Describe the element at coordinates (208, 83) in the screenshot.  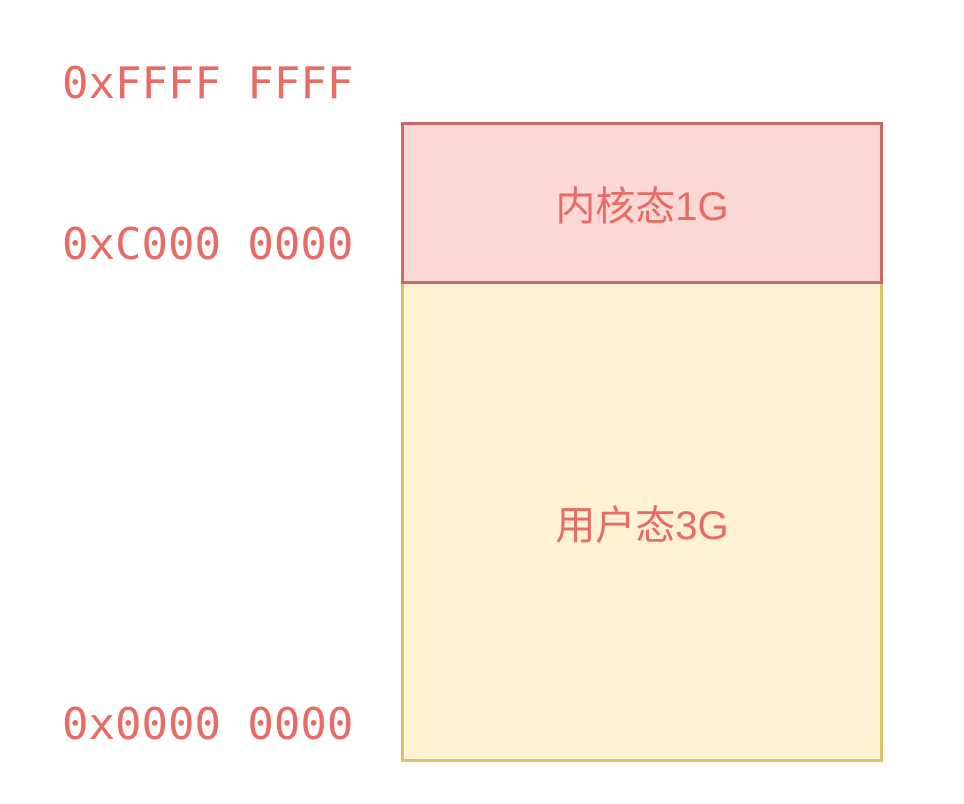
I see `address-label-top: 0xFFFF FFFF` at that location.